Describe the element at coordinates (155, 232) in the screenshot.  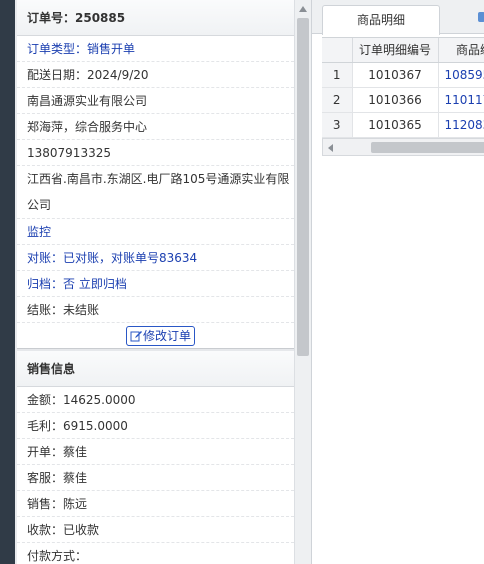
I see `monitor-link: 监控` at that location.